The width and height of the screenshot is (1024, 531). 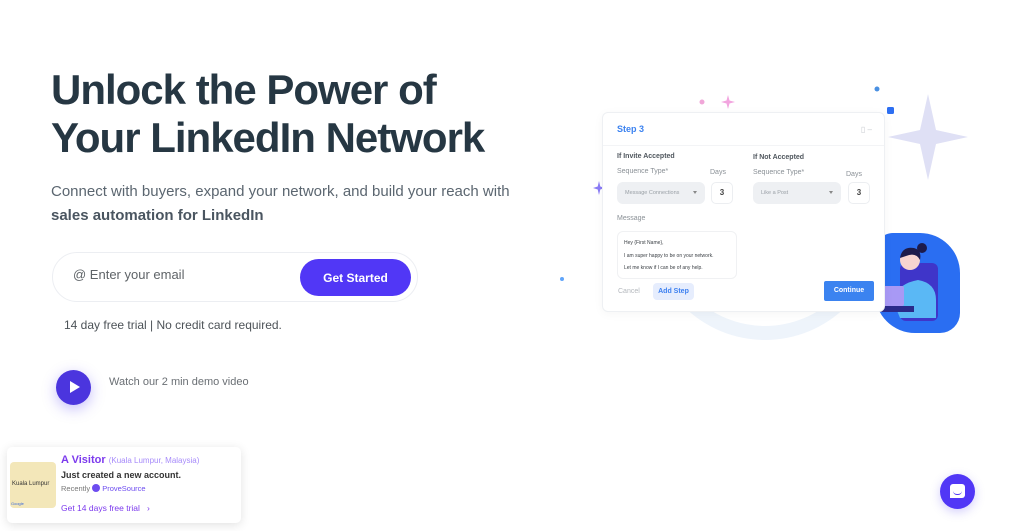 What do you see at coordinates (717, 102) in the screenshot?
I see `sparkle-pink-icon` at bounding box center [717, 102].